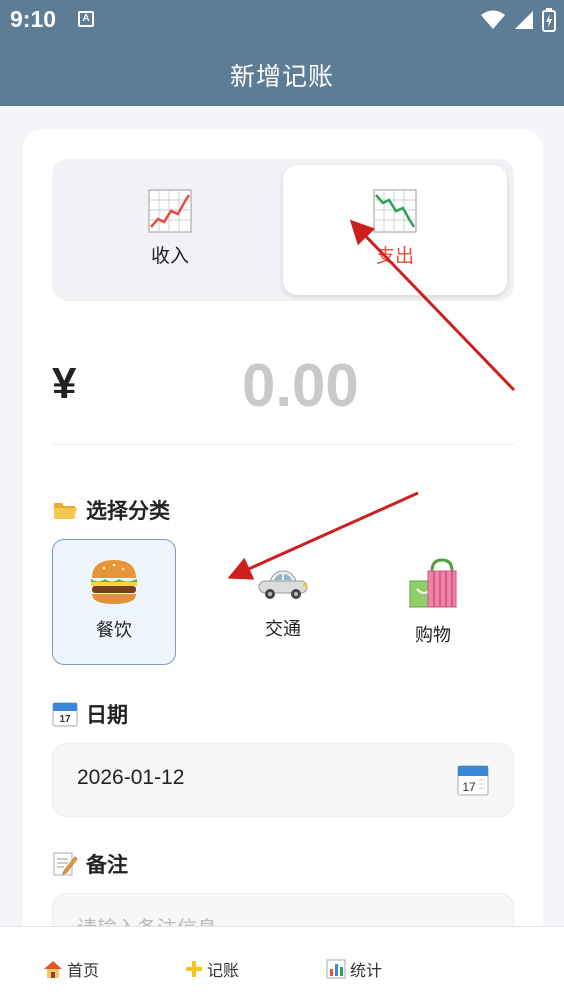 This screenshot has width=564, height=1004. What do you see at coordinates (336, 969) in the screenshot?
I see `bar-chart-icon` at bounding box center [336, 969].